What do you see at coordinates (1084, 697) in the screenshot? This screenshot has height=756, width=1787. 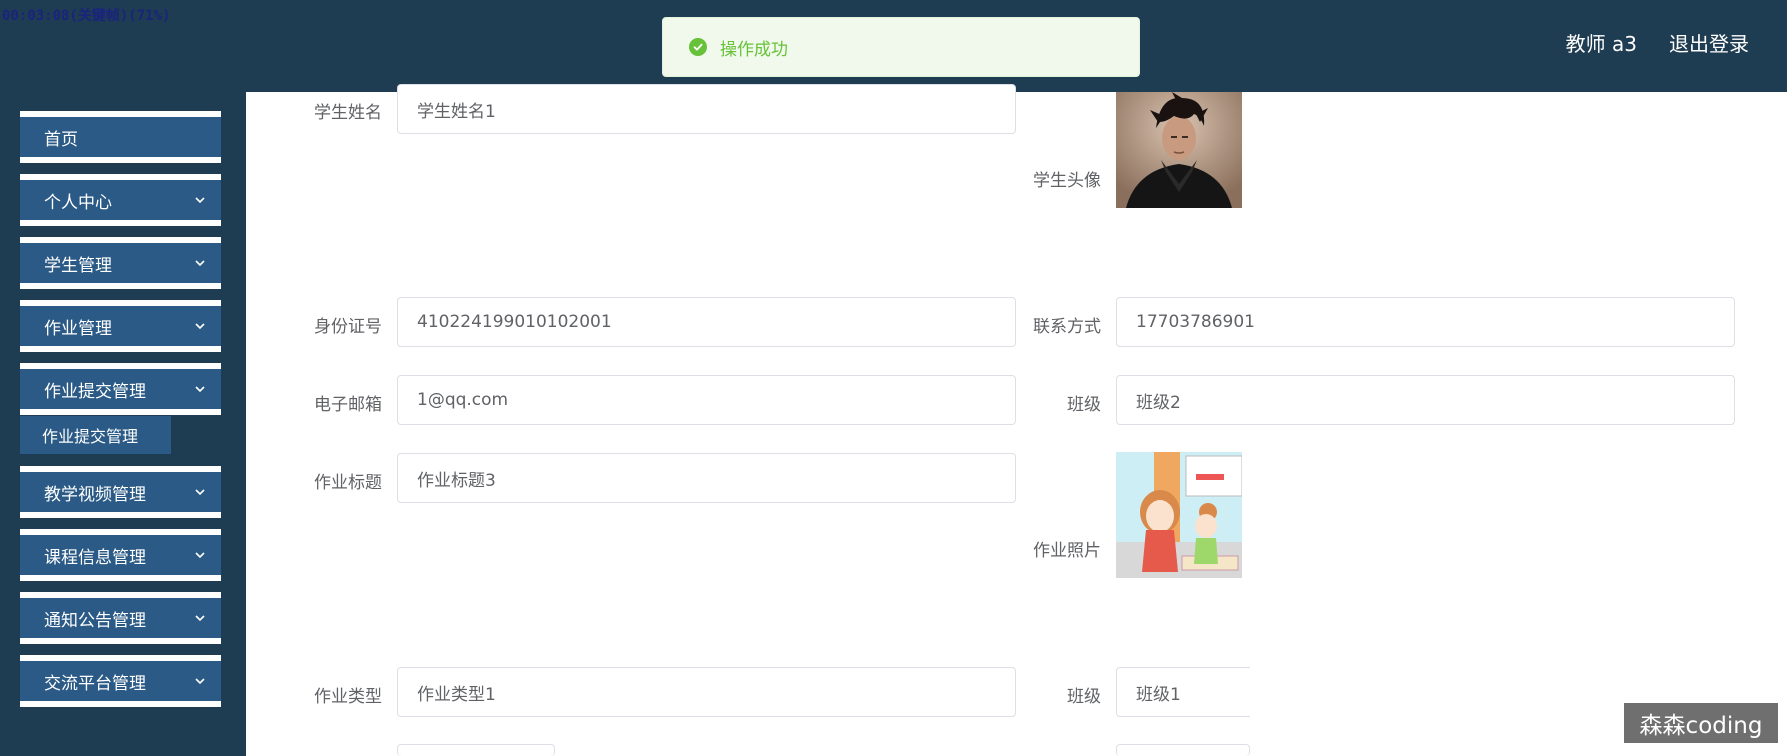 I see `class-label-2: 班级` at bounding box center [1084, 697].